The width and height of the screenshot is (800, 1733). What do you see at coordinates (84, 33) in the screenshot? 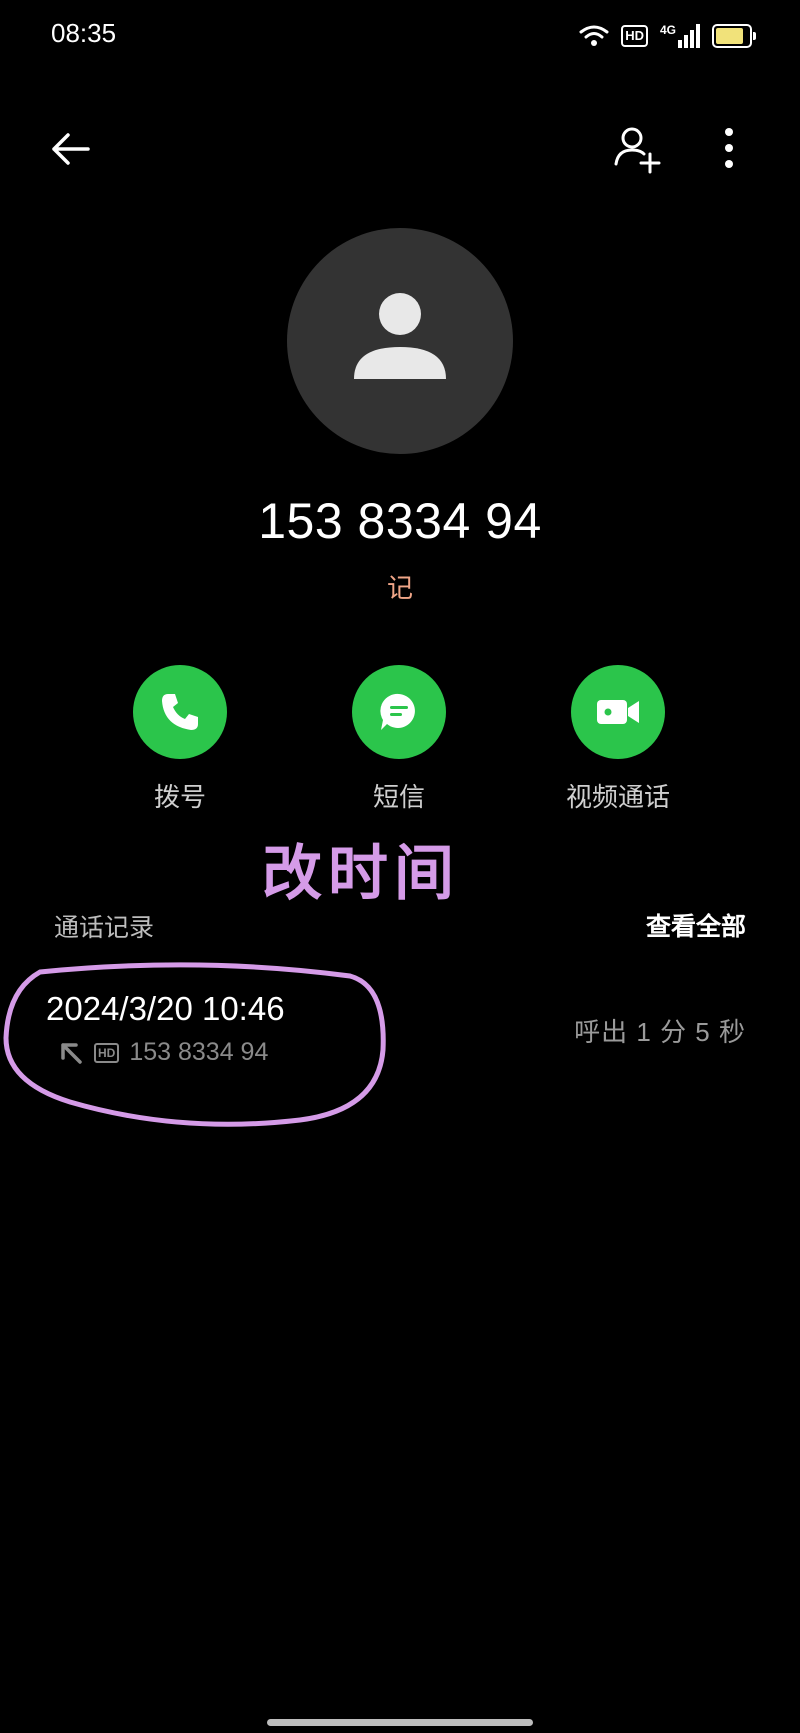
I see `status-time: 08:35` at bounding box center [84, 33].